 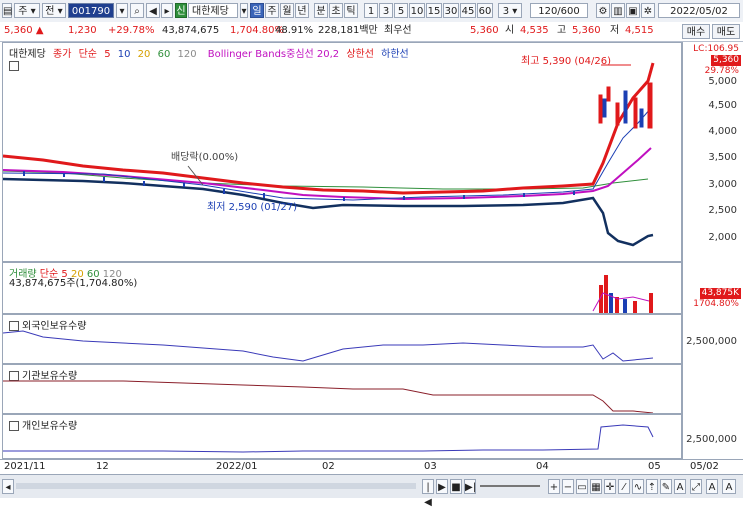 What do you see at coordinates (711, 341) in the screenshot?
I see `foreign-y-label: 2,500,000` at bounding box center [711, 341].